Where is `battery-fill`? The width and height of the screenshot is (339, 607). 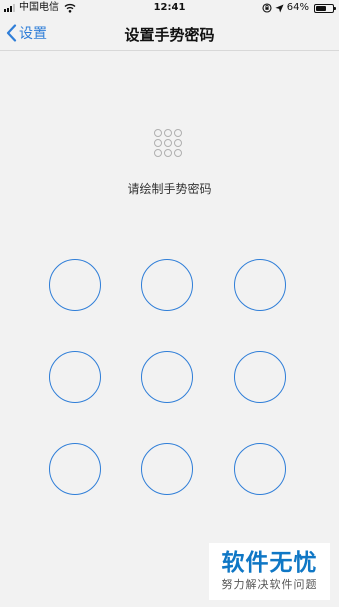
battery-fill is located at coordinates (321, 8).